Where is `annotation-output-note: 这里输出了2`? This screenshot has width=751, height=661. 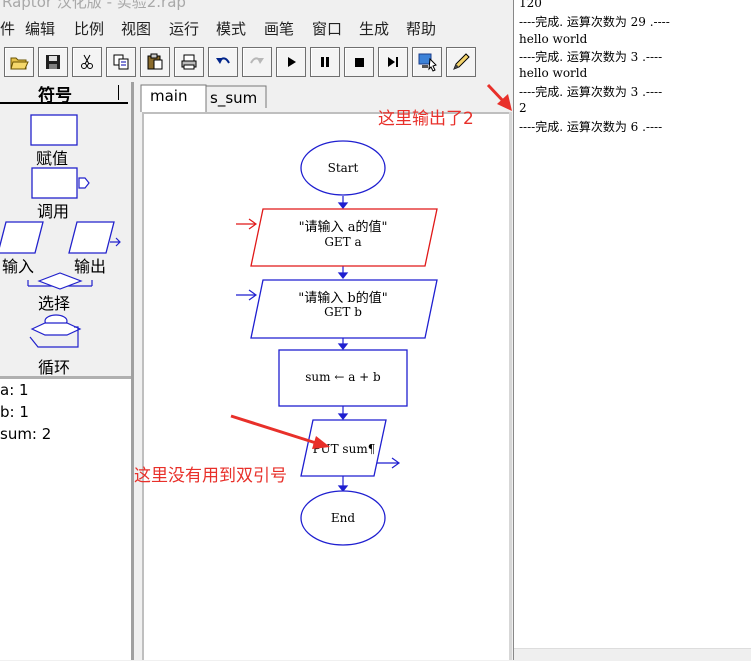 annotation-output-note: 这里输出了2 is located at coordinates (426, 119).